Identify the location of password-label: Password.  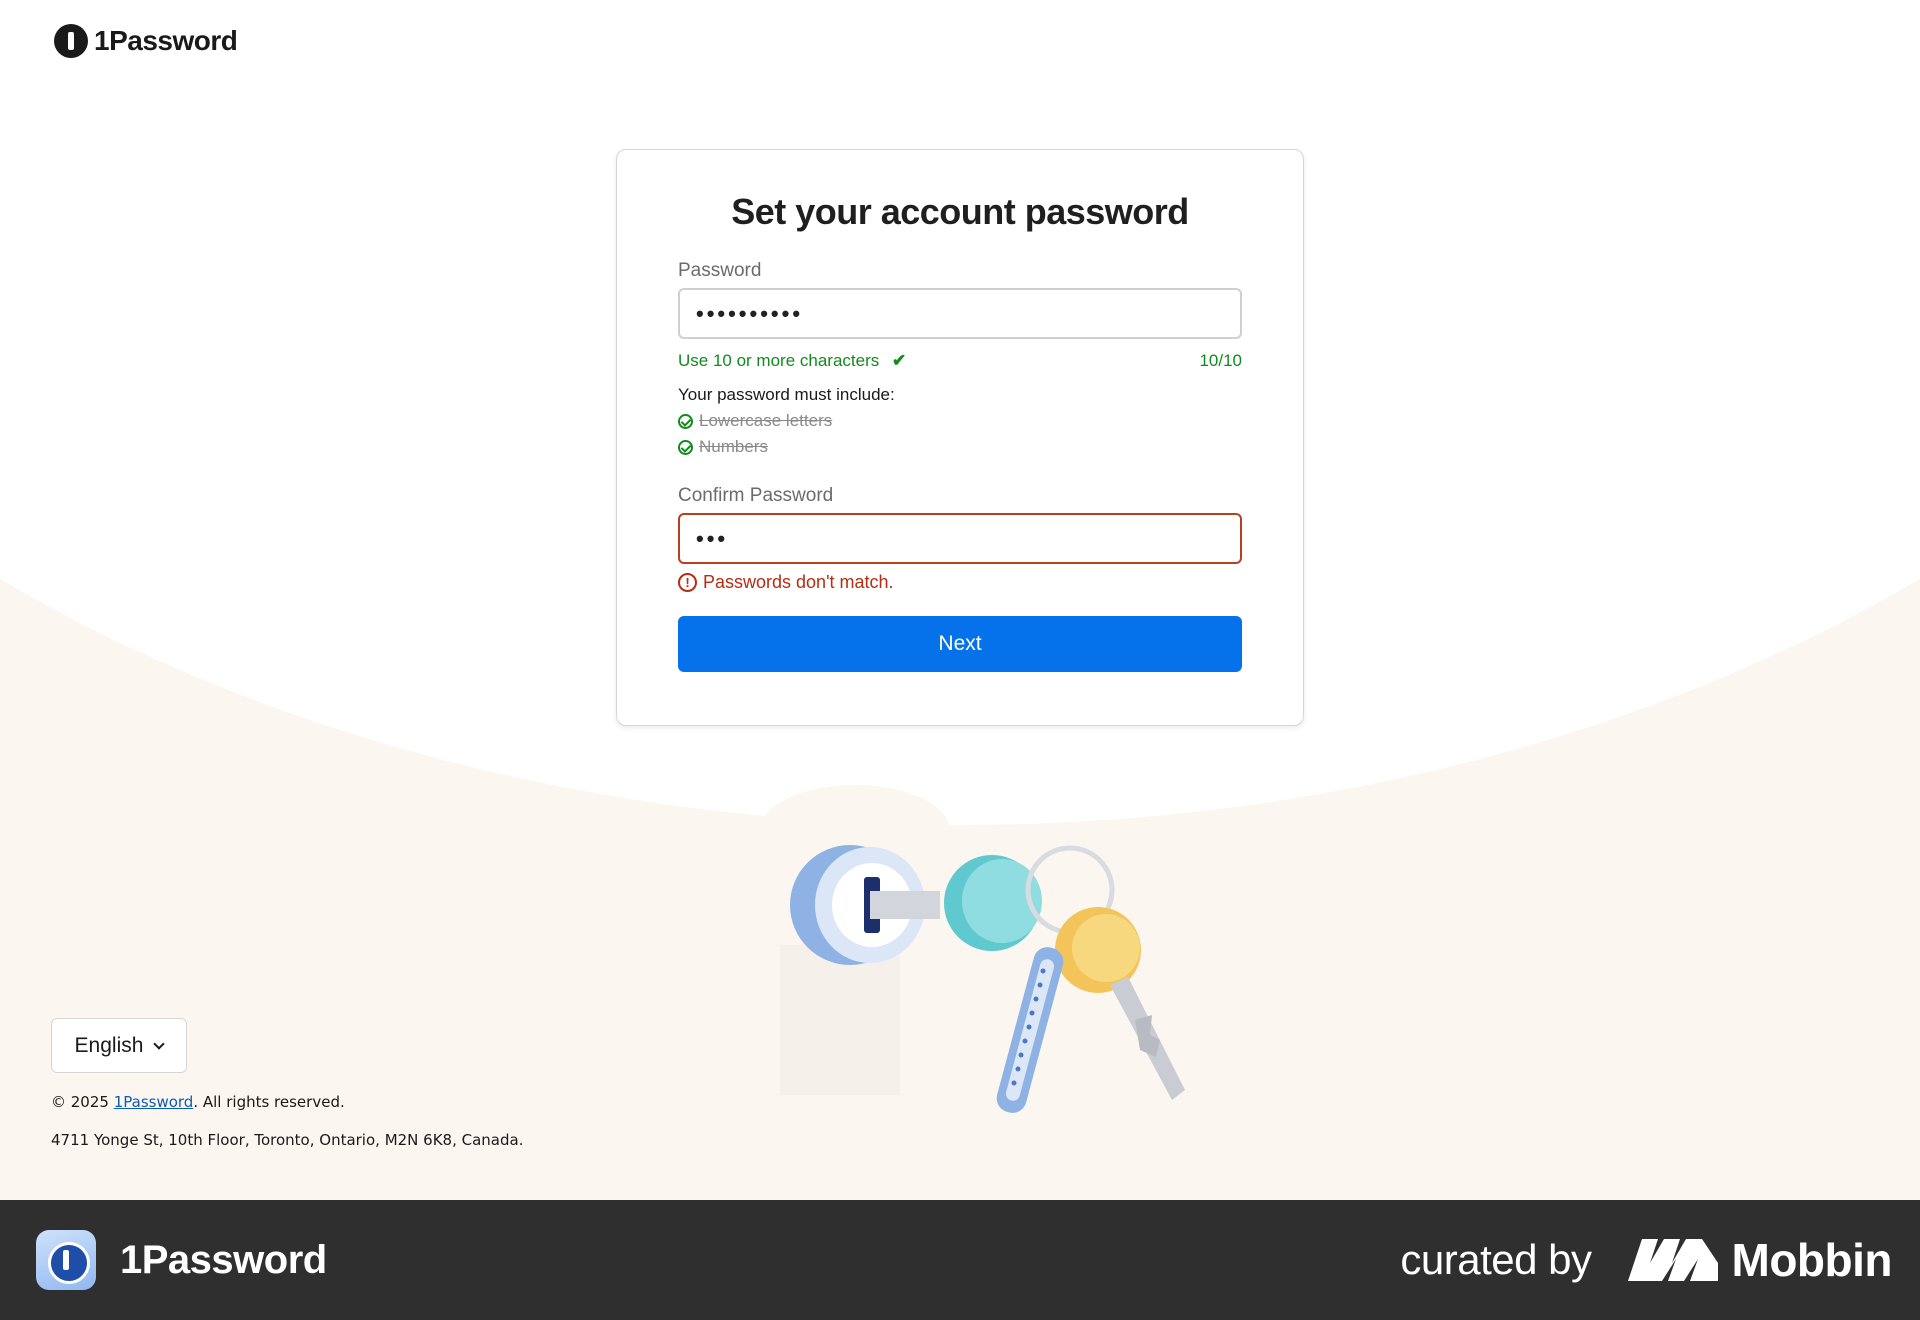
(720, 270).